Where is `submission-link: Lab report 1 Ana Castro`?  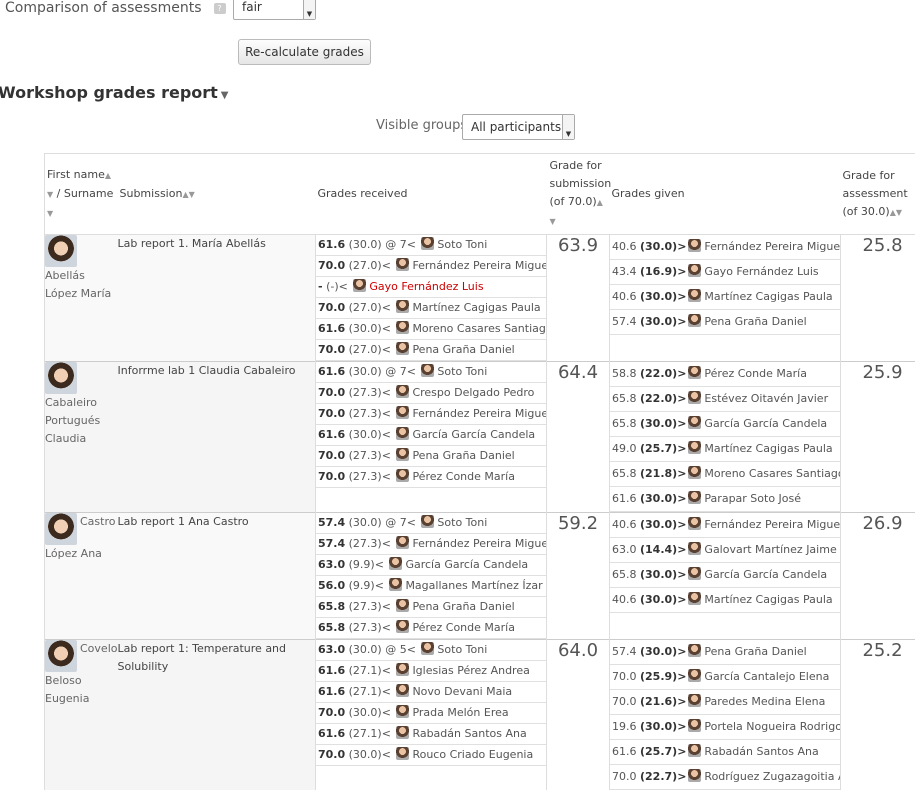
submission-link: Lab report 1 Ana Castro is located at coordinates (183, 521).